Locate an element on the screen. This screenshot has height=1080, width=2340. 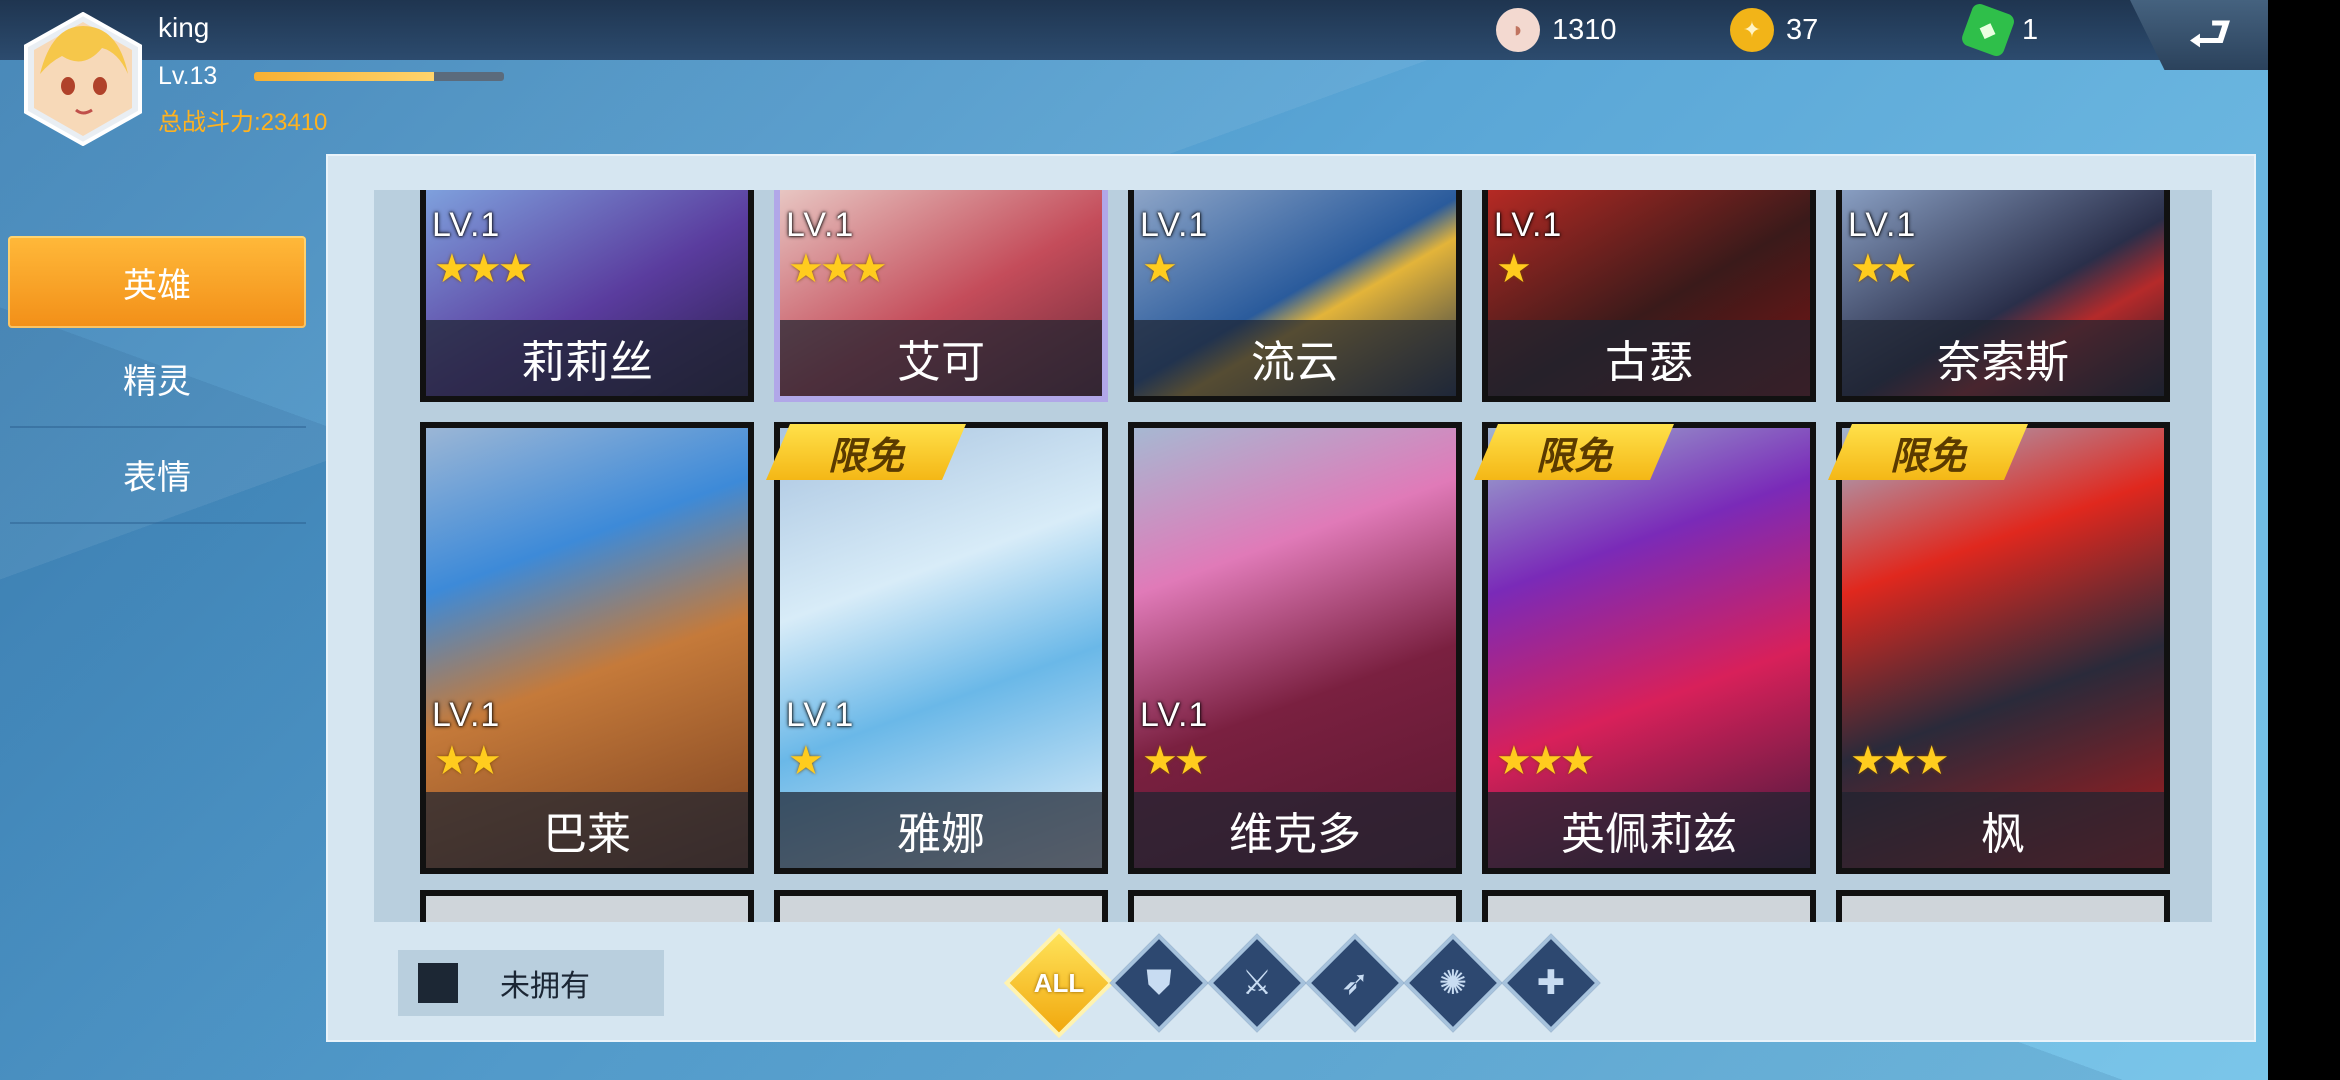
hero-name: 莉莉丝 is located at coordinates (587, 358).